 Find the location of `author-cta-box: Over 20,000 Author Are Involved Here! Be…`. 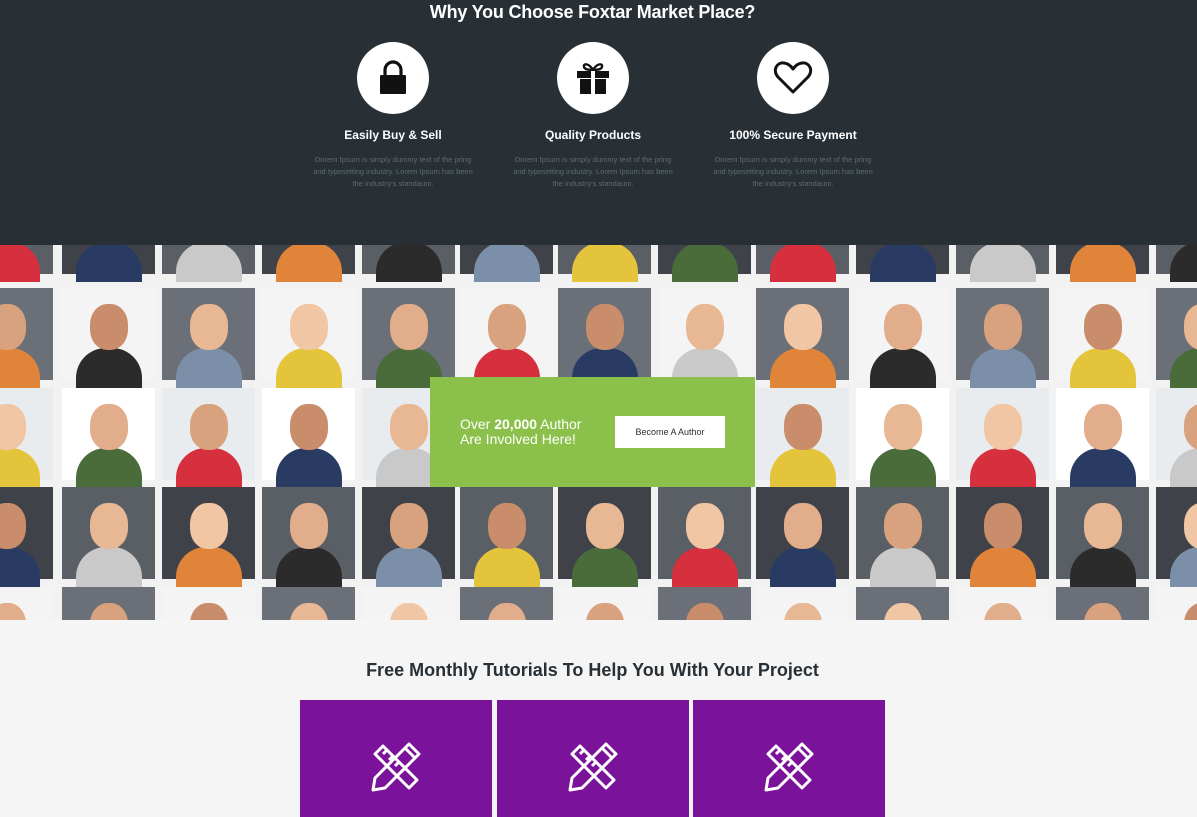

author-cta-box: Over 20,000 Author Are Involved Here! Be… is located at coordinates (592, 432).